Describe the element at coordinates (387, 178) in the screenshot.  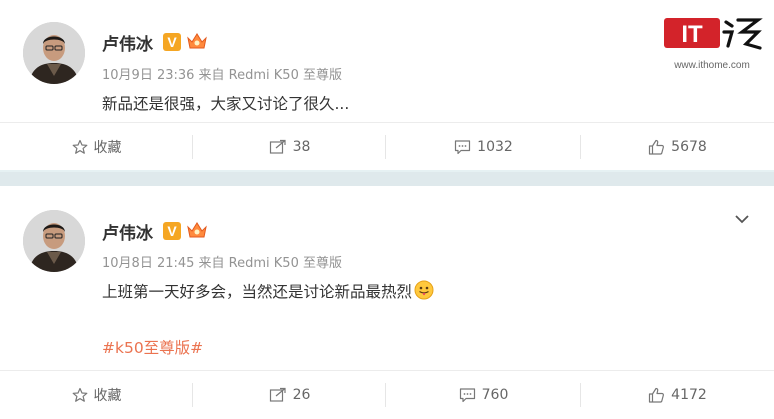
I see `feed-divider` at that location.